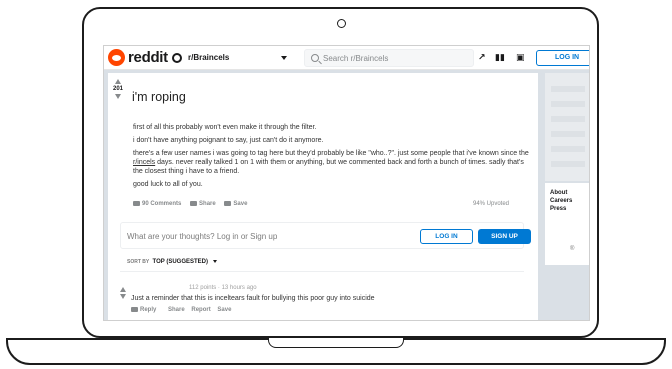 The width and height of the screenshot is (672, 369). Describe the element at coordinates (322, 271) in the screenshot. I see `divider` at that location.